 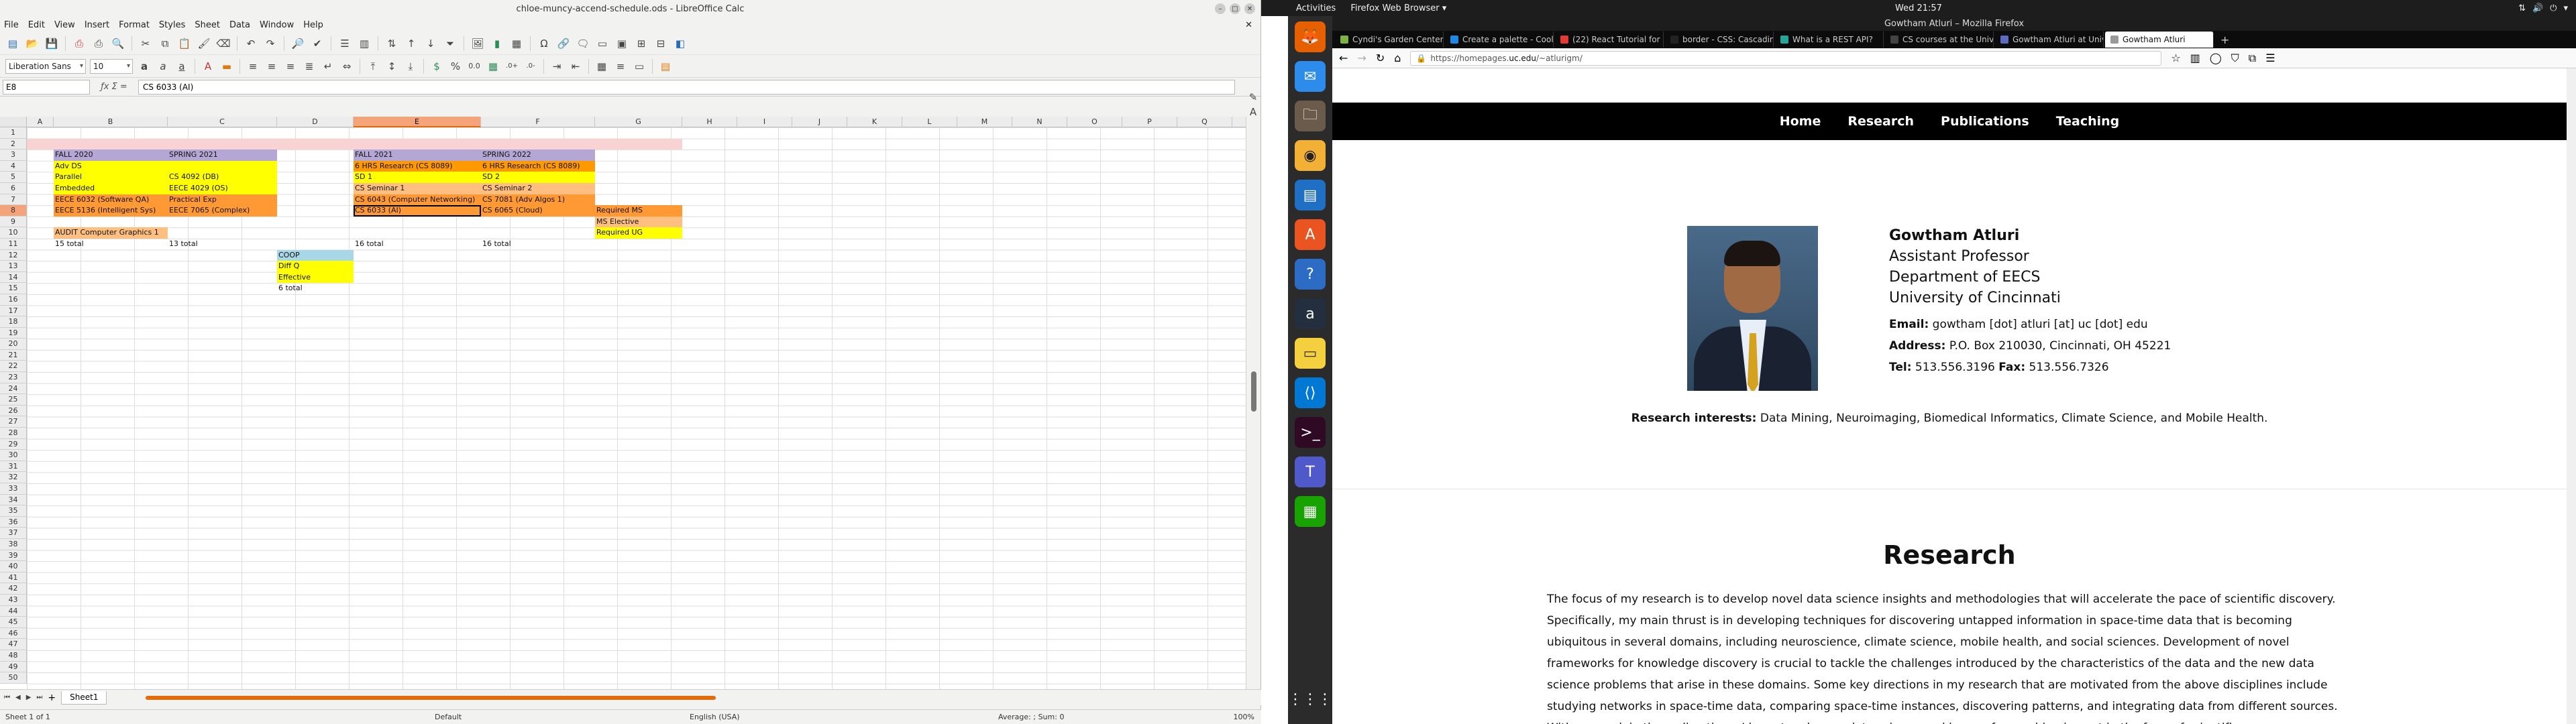 I want to click on split-window-icon: ⊟, so click(x=660, y=43).